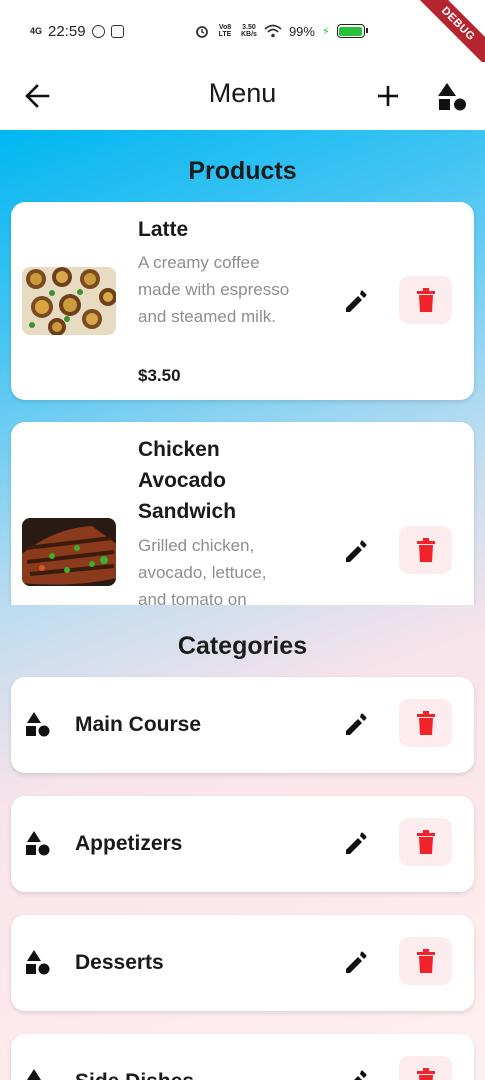 This screenshot has width=485, height=1080. What do you see at coordinates (134, 1075) in the screenshot?
I see `category-name: Side Dishes` at bounding box center [134, 1075].